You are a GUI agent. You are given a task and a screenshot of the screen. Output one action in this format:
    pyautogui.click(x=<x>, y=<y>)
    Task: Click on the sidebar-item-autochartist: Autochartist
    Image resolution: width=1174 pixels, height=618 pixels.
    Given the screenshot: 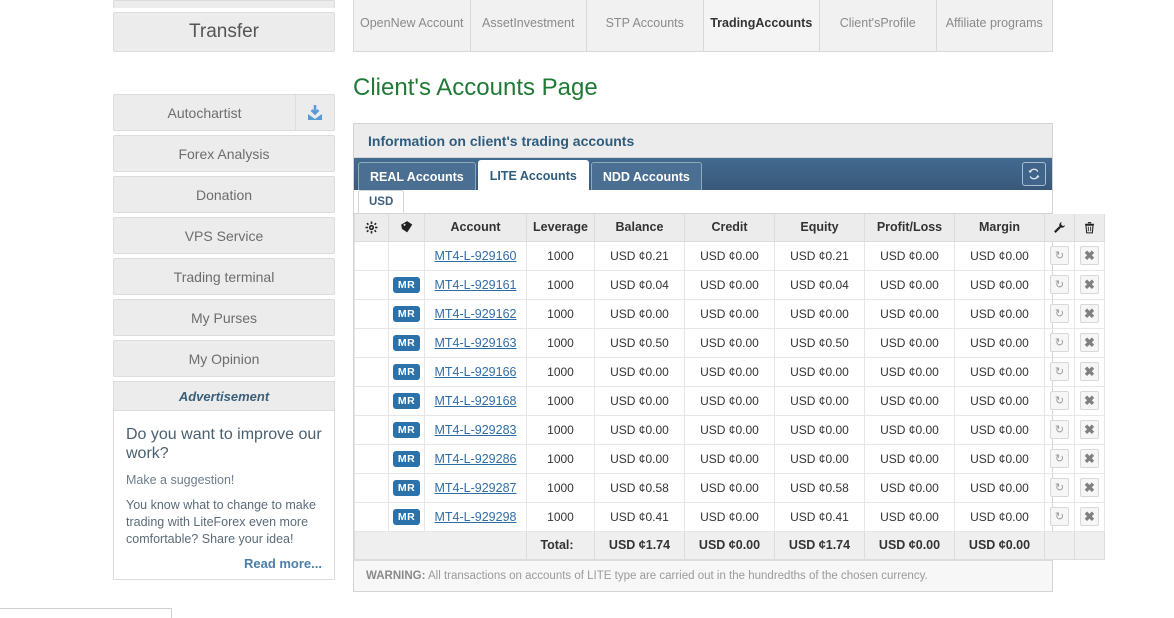 What is the action you would take?
    pyautogui.click(x=204, y=112)
    